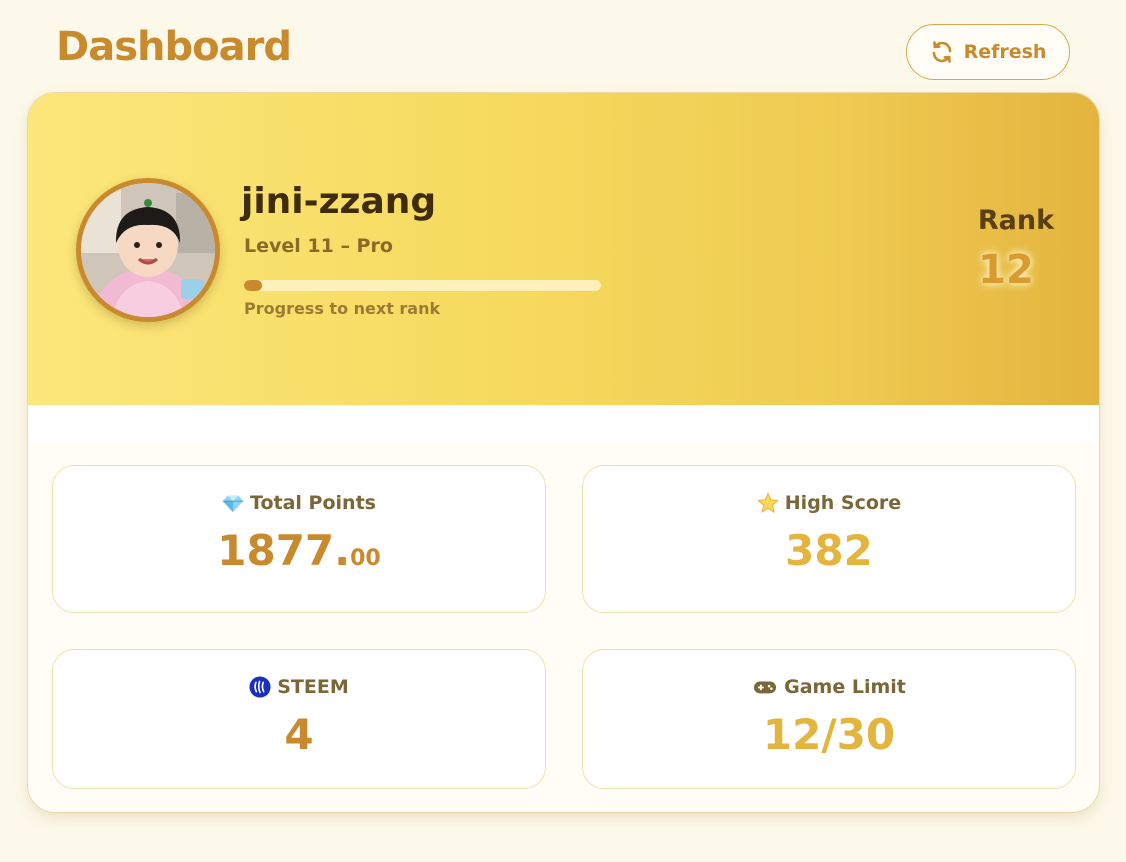  I want to click on game-limit-card: Game Limit 12/30, so click(829, 719).